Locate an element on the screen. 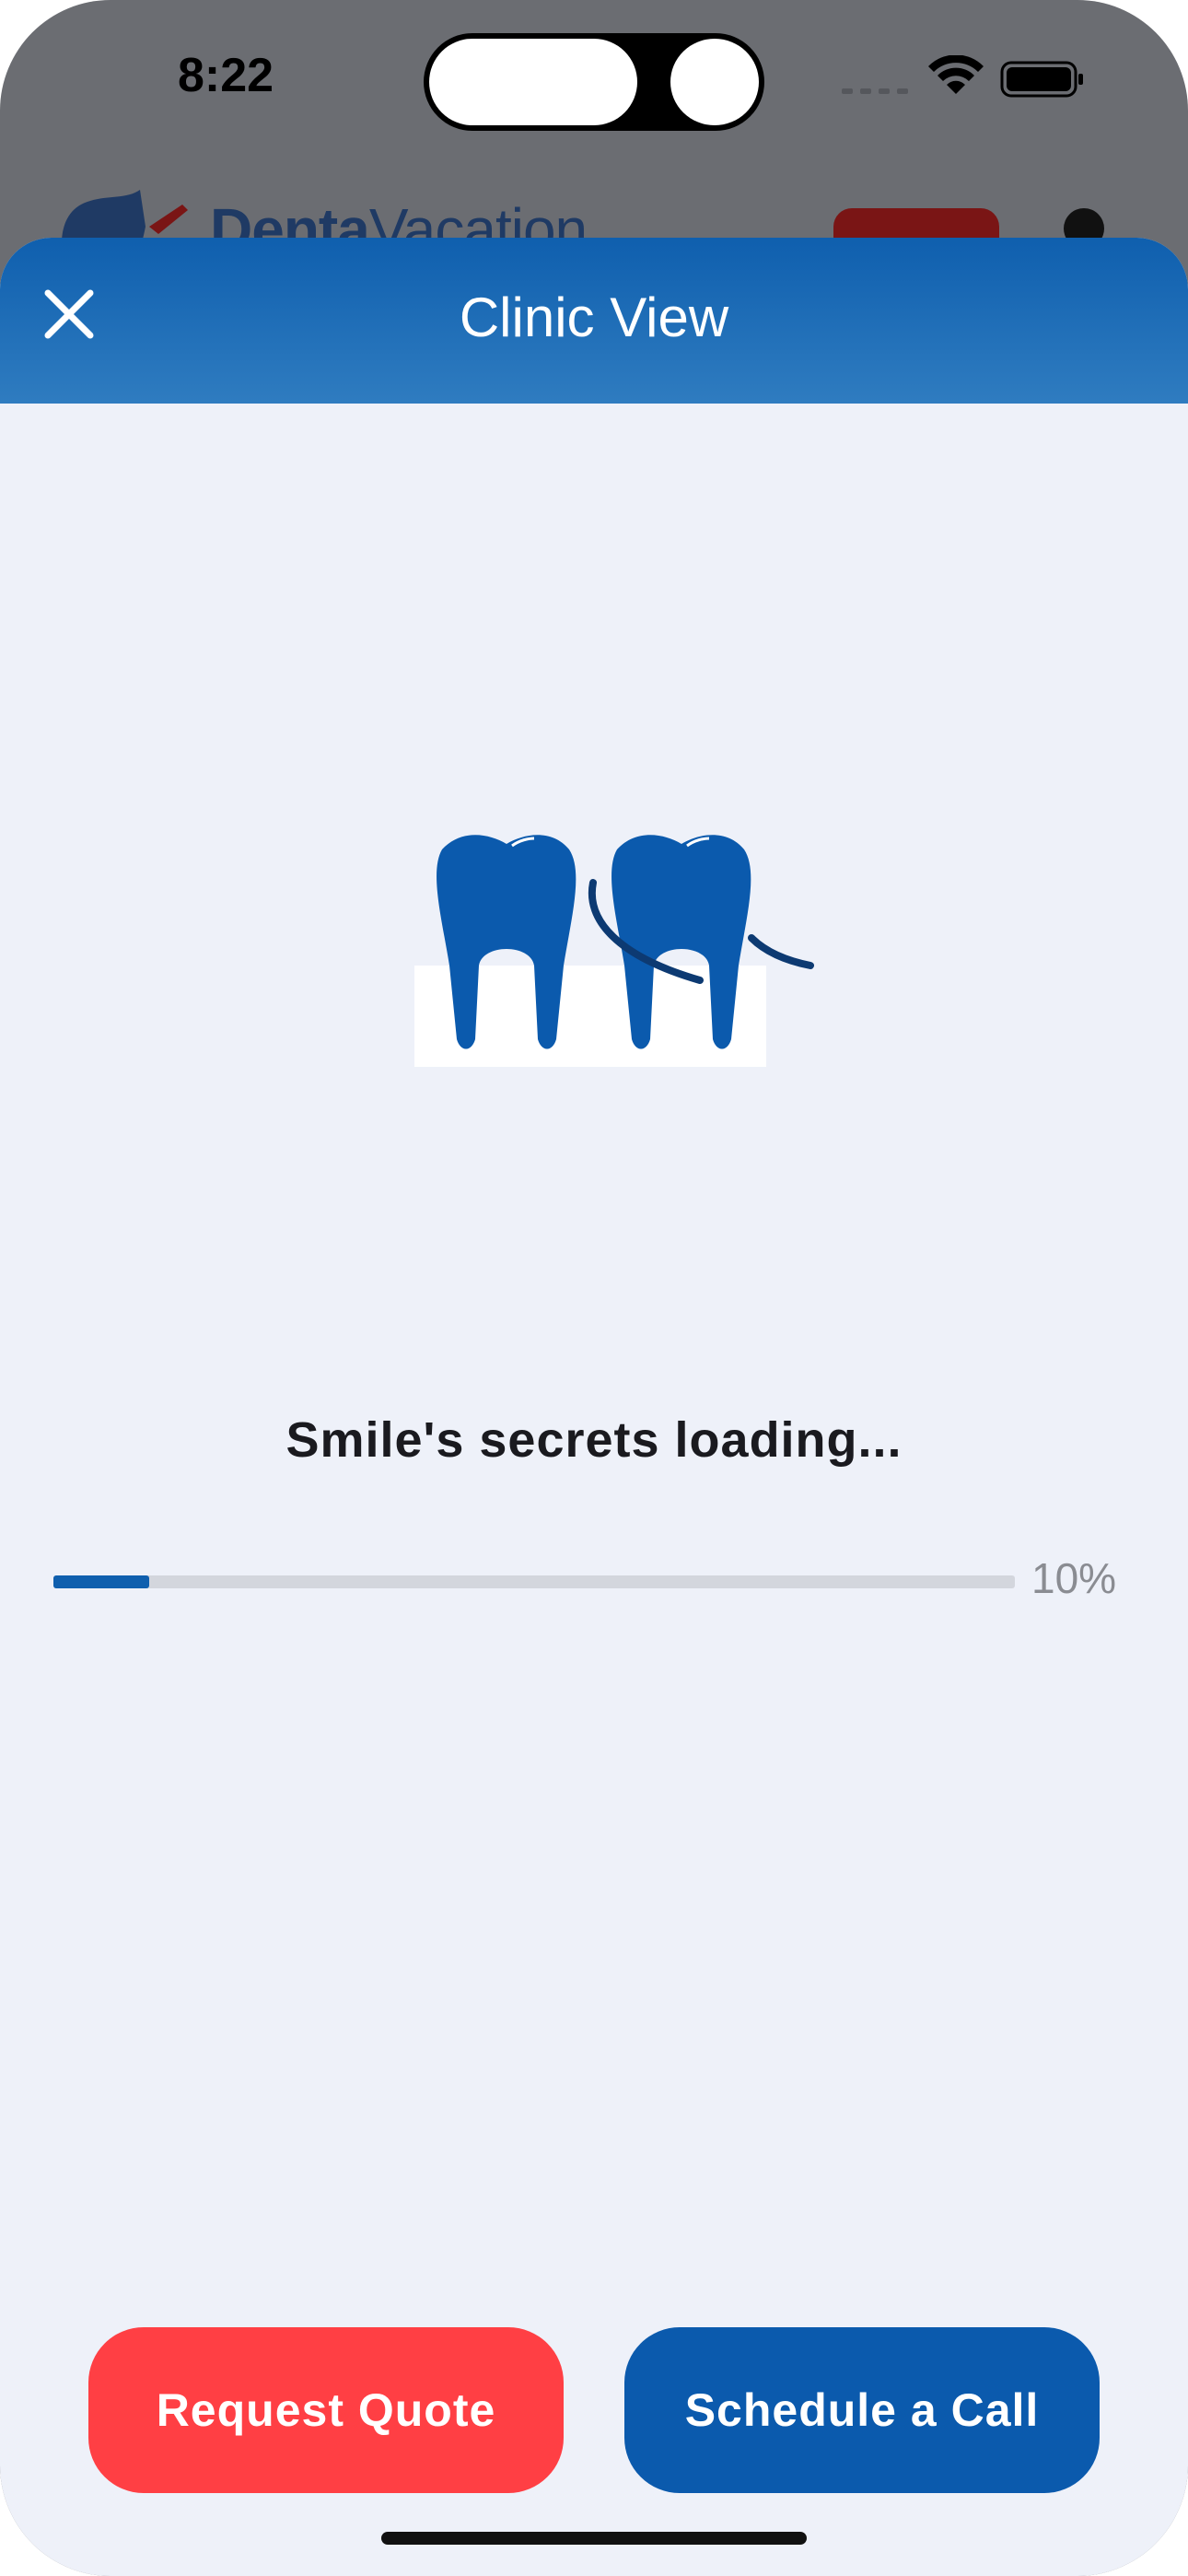 The image size is (1188, 2576). home-indicator is located at coordinates (594, 2538).